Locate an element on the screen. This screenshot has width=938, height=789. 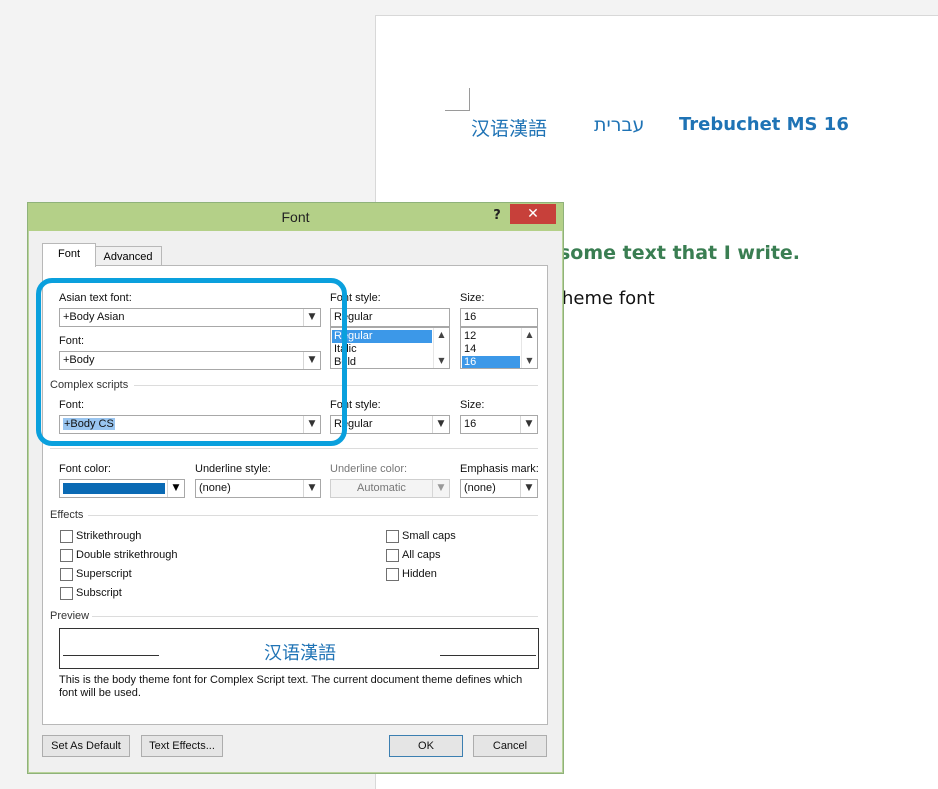
cs-size-label: Size: is located at coordinates (472, 405).